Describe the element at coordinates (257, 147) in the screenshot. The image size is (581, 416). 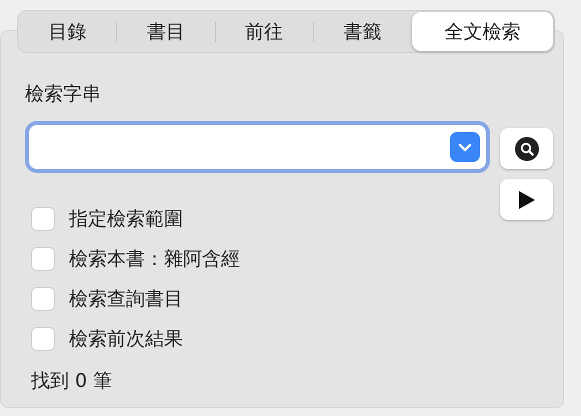
I see `search-combo-box` at that location.